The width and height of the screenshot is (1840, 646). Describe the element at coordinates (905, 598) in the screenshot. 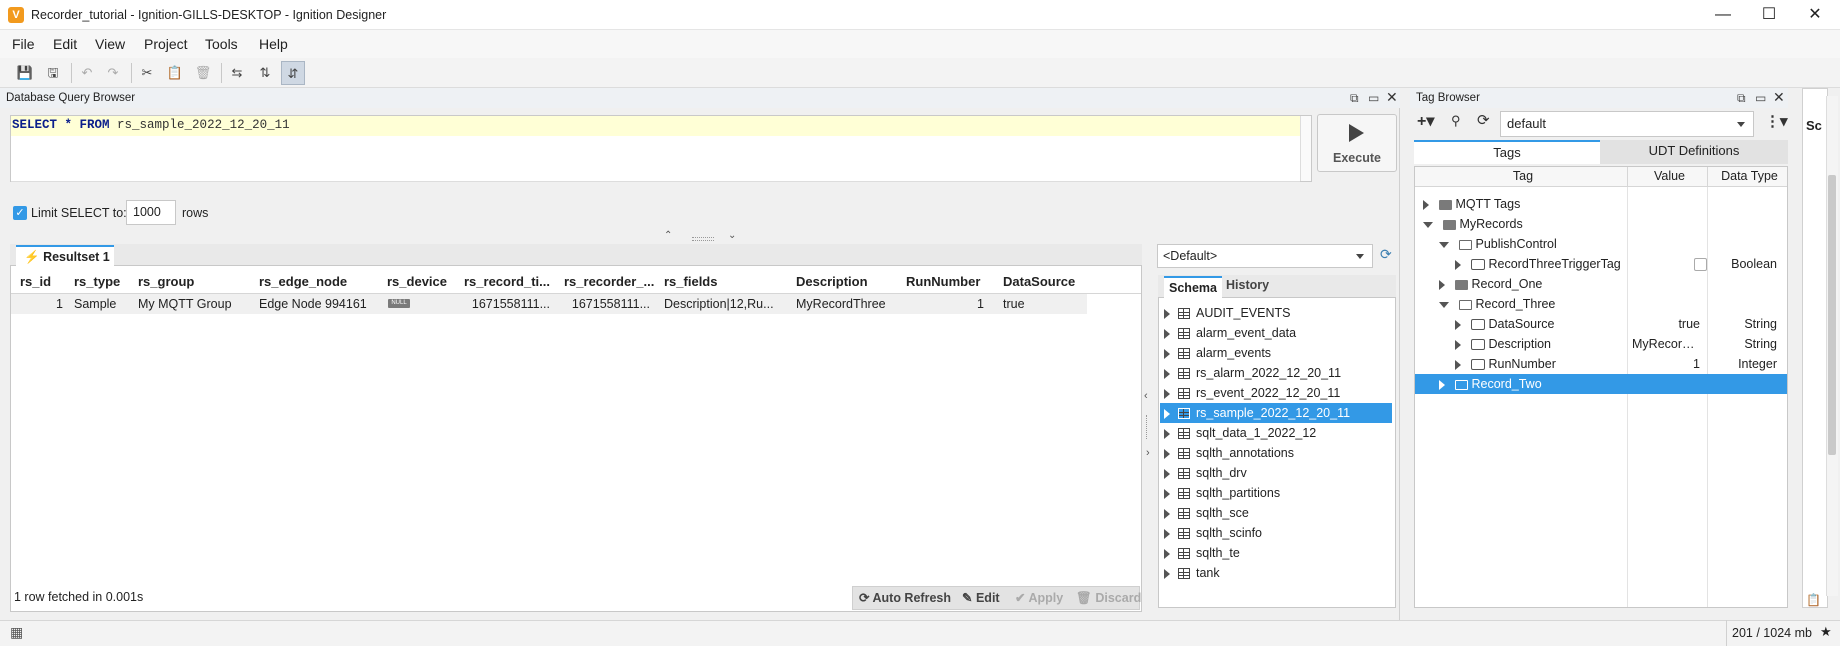

I see `auto-refresh-button: ⟳ Auto Refresh` at that location.